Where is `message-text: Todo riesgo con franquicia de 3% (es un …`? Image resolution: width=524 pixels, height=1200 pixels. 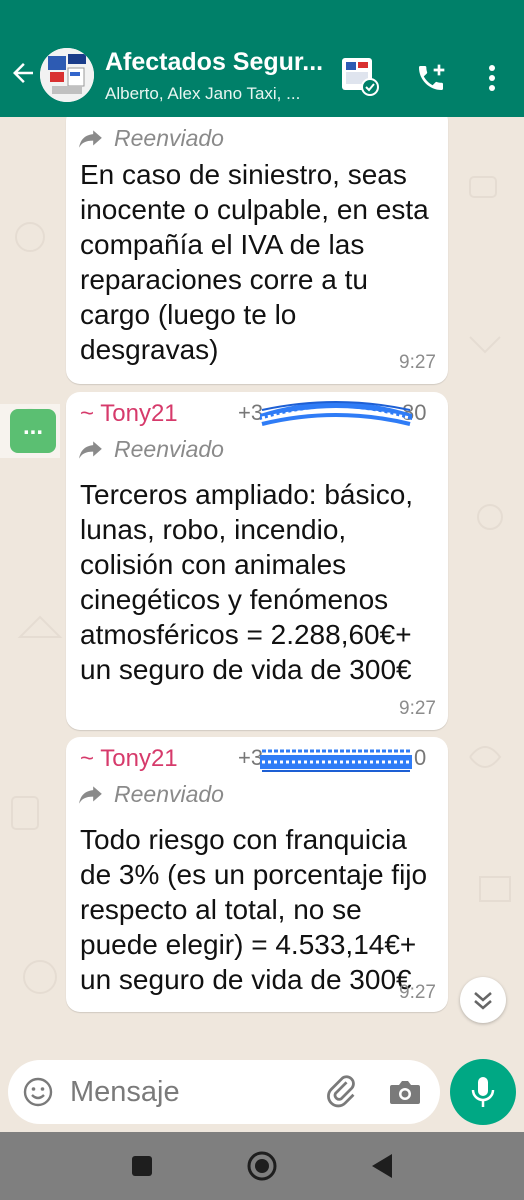
message-text: Todo riesgo con franquicia de 3% (es un … is located at coordinates (254, 909).